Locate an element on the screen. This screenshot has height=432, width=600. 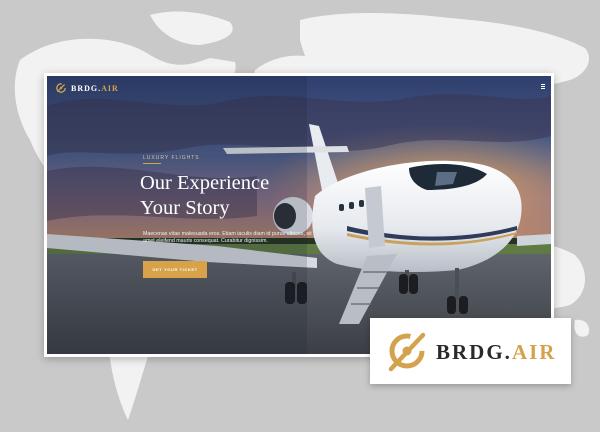
brand-primary-text: BRDG. is located at coordinates (474, 352).